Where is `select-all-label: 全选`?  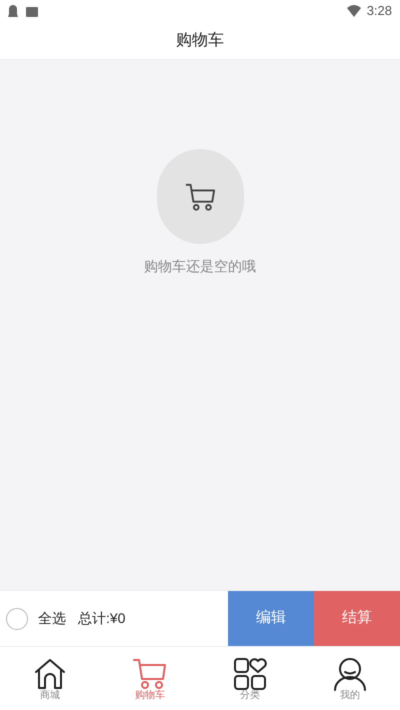
select-all-label: 全选 is located at coordinates (52, 618).